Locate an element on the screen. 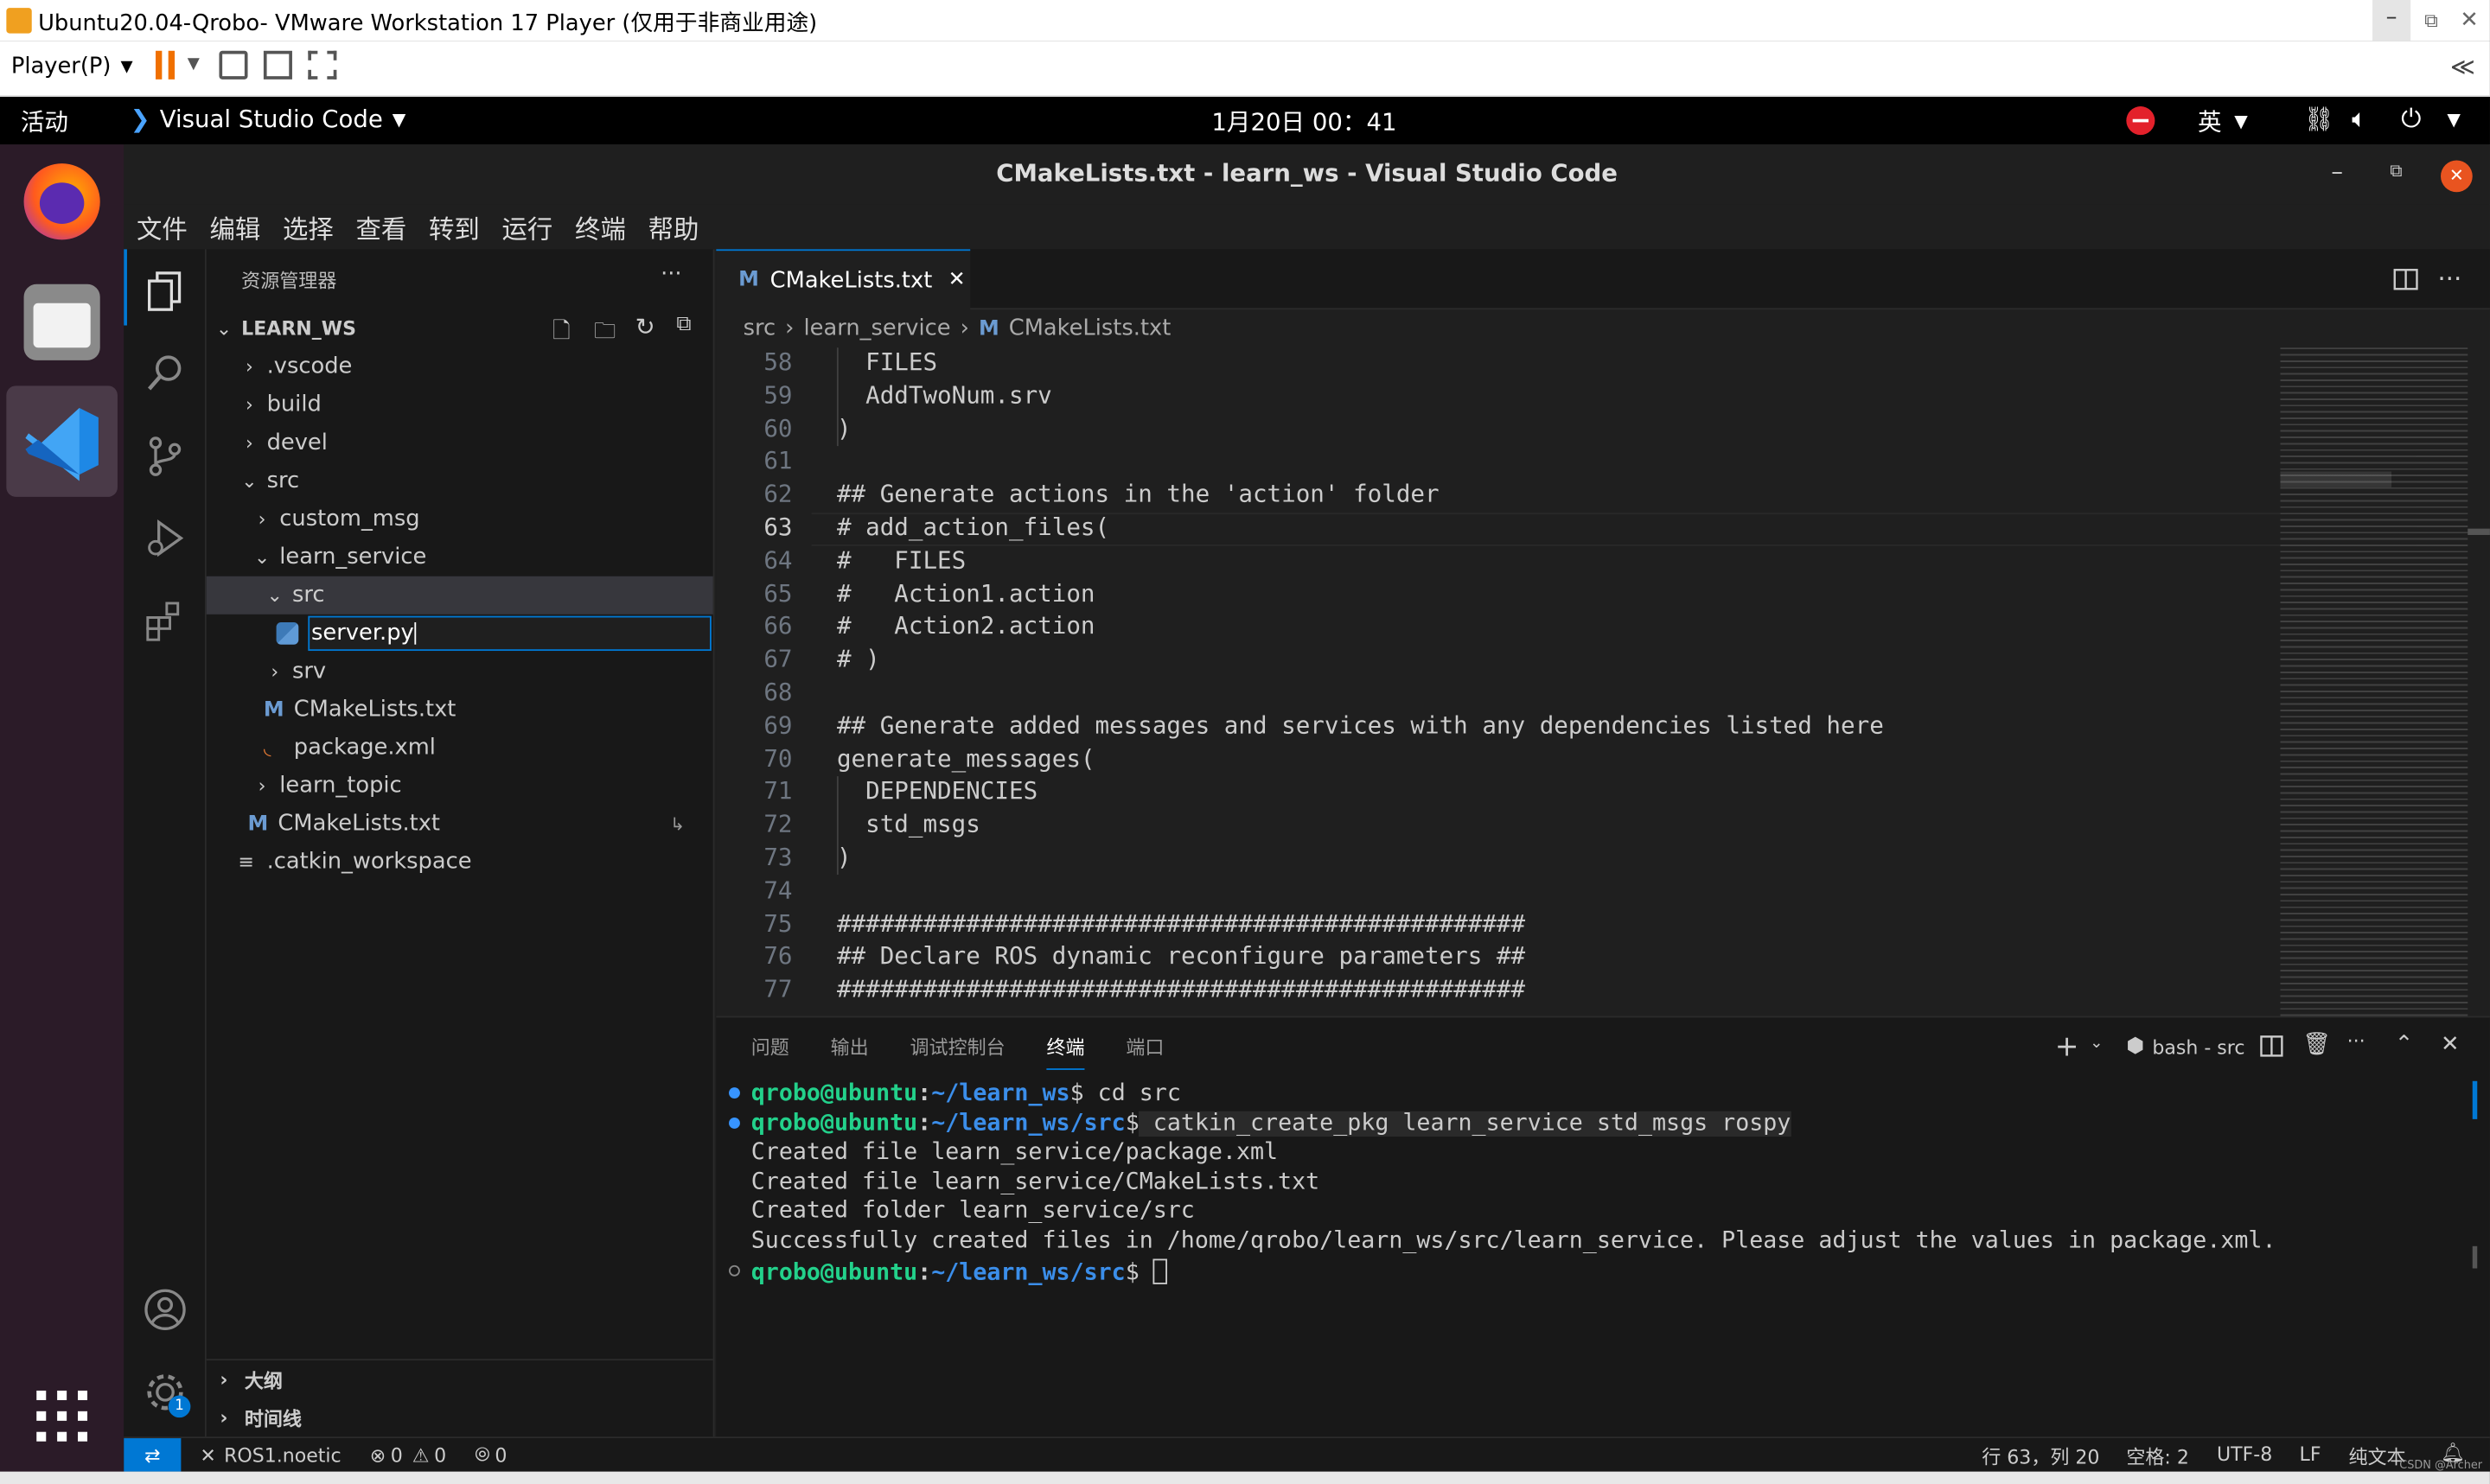  search-icon is located at coordinates (165, 373).